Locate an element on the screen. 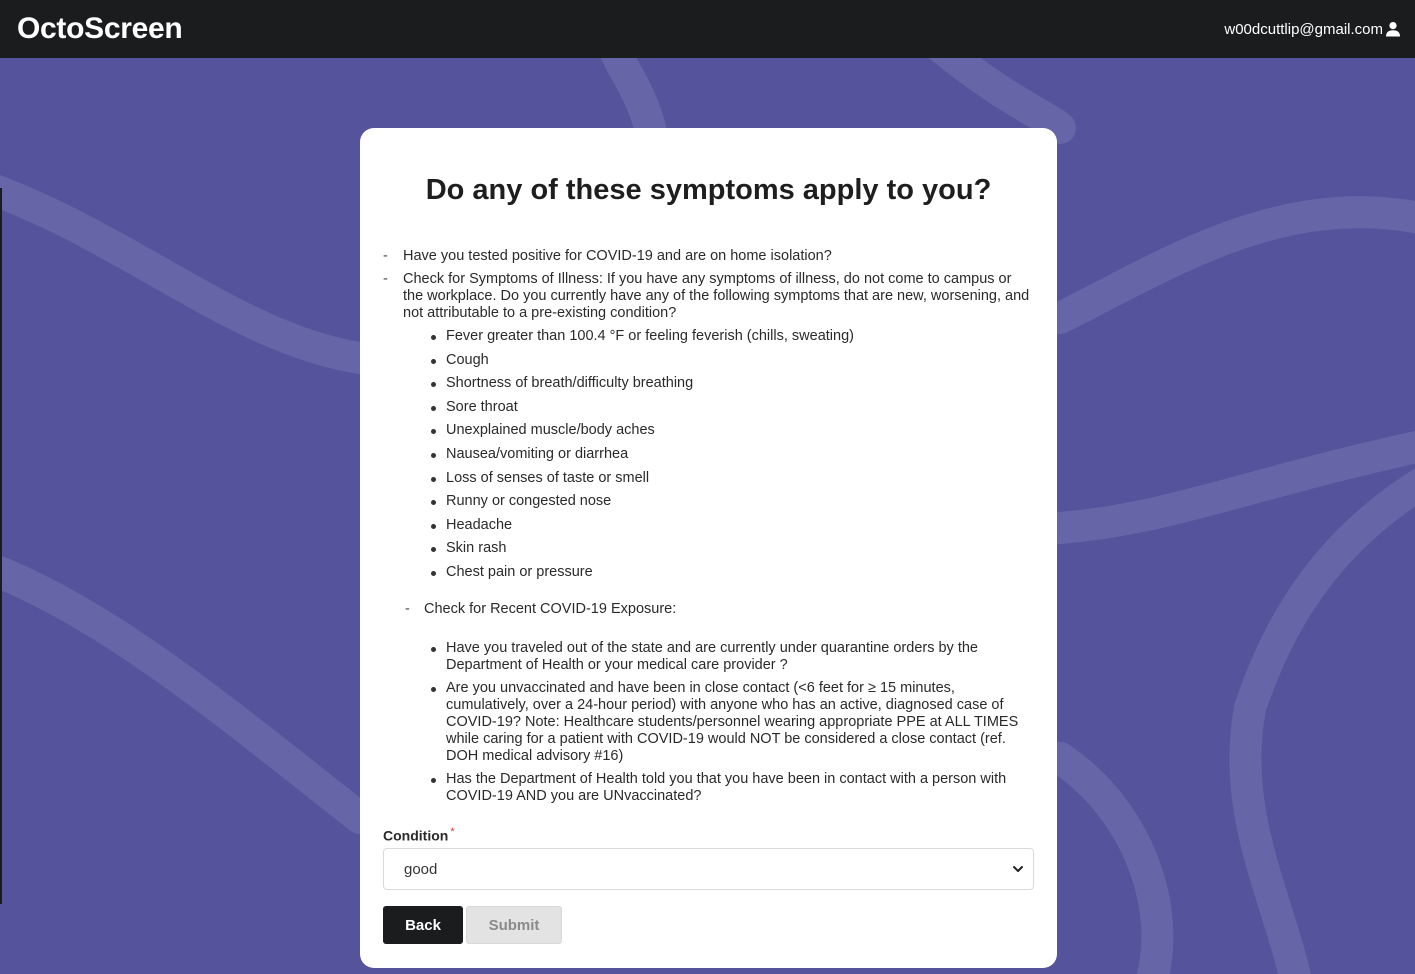 This screenshot has width=1415, height=974. submit-button: Submit is located at coordinates (514, 925).